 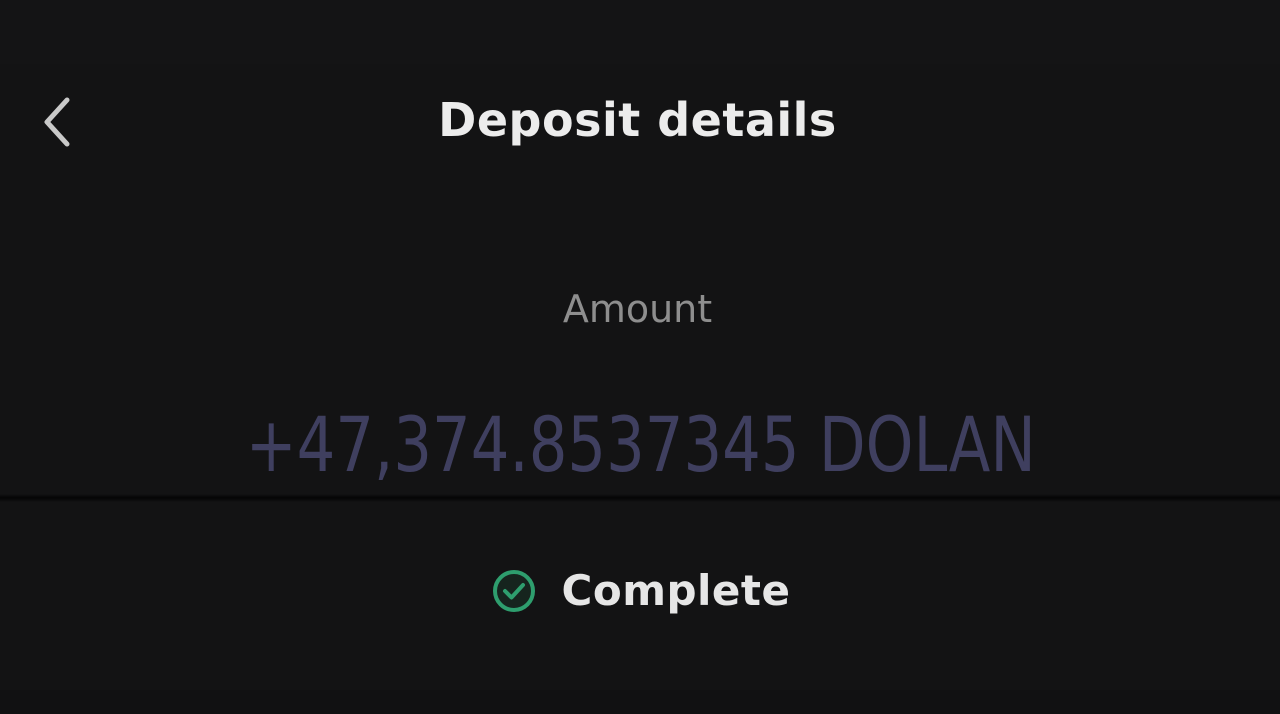 What do you see at coordinates (637, 120) in the screenshot?
I see `page-title: Deposit details` at bounding box center [637, 120].